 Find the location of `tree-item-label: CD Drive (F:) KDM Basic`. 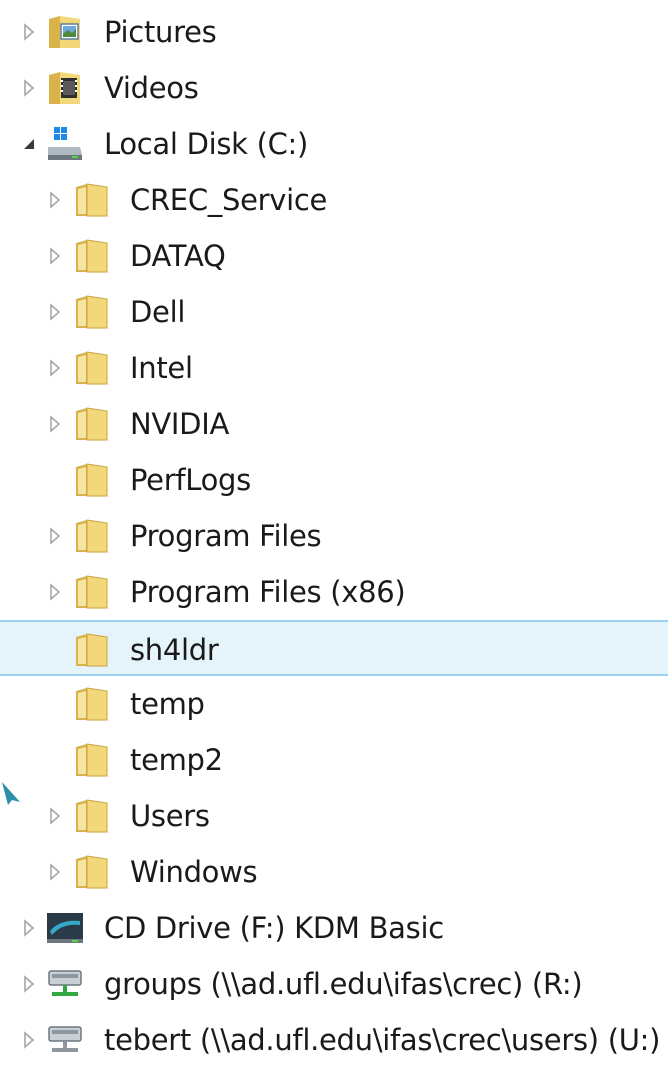

tree-item-label: CD Drive (F:) KDM Basic is located at coordinates (274, 928).